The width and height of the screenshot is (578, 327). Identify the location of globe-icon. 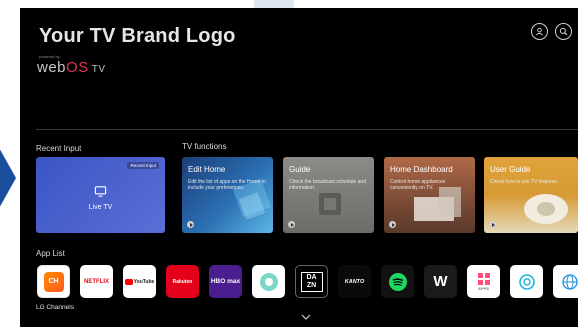
(569, 281).